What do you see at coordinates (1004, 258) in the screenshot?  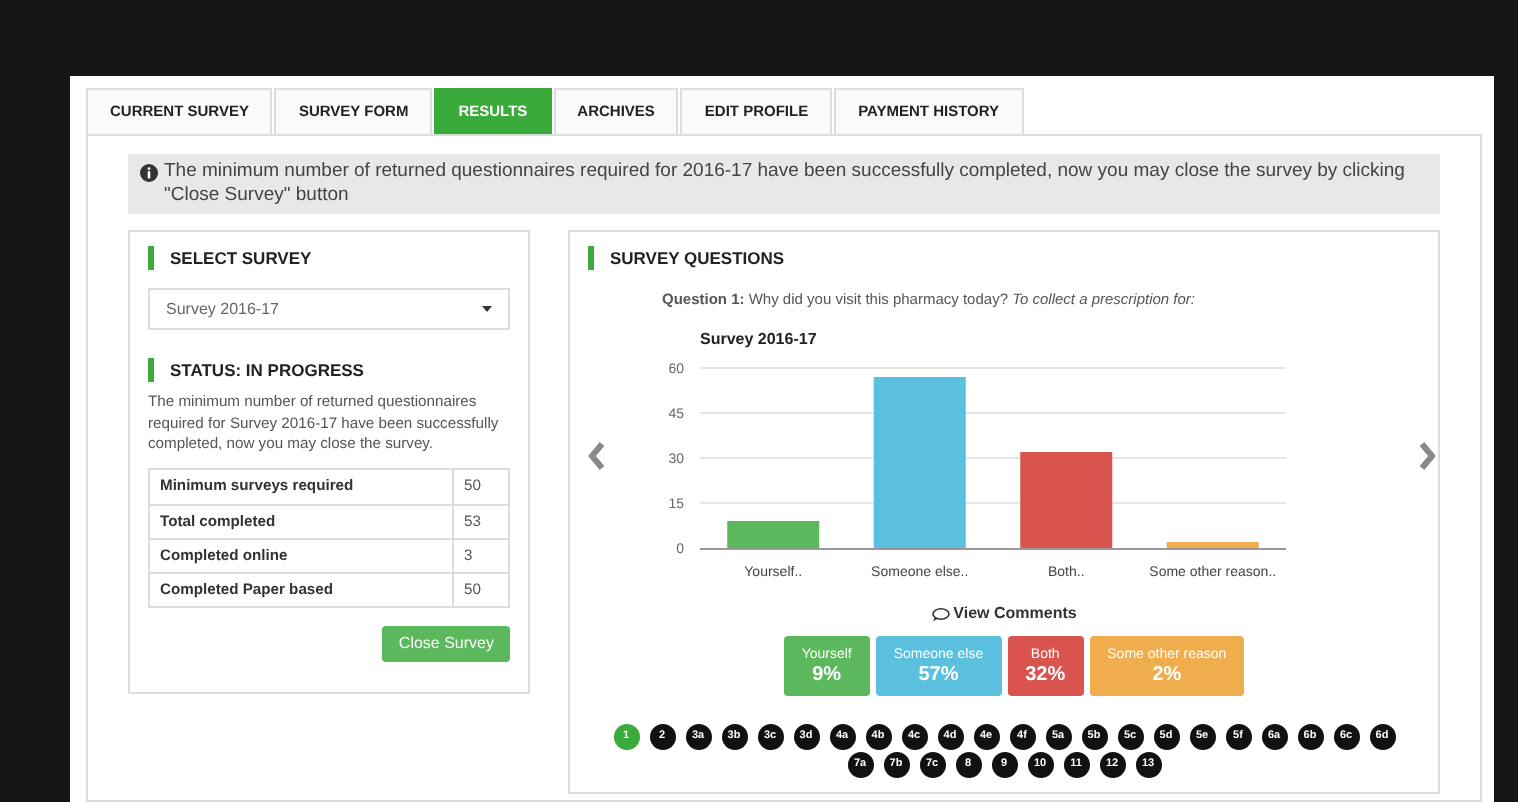 I see `section-heading: SURVEY QUESTIONS` at bounding box center [1004, 258].